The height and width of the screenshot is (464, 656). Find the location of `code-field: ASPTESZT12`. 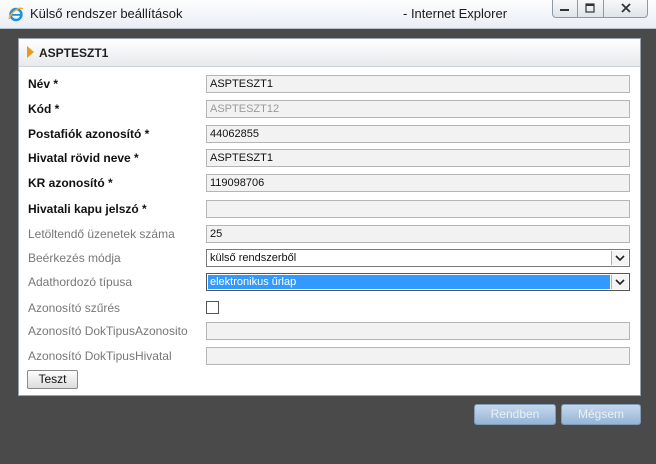

code-field: ASPTESZT12 is located at coordinates (418, 109).